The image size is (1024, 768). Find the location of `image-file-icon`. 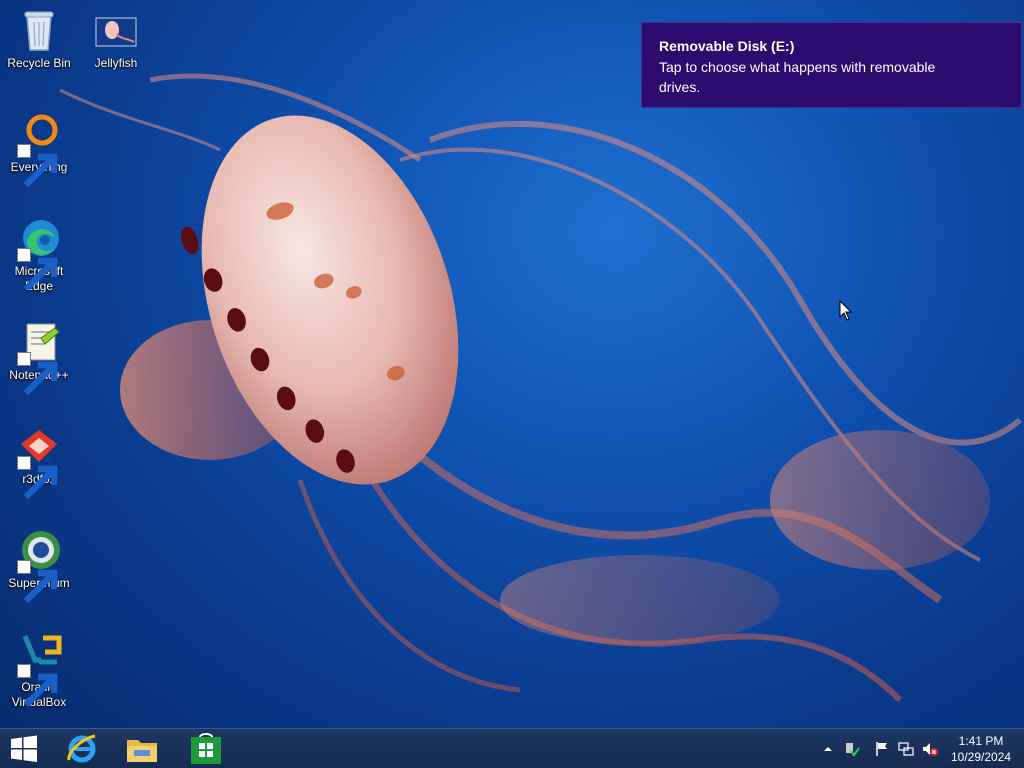

image-file-icon is located at coordinates (116, 30).